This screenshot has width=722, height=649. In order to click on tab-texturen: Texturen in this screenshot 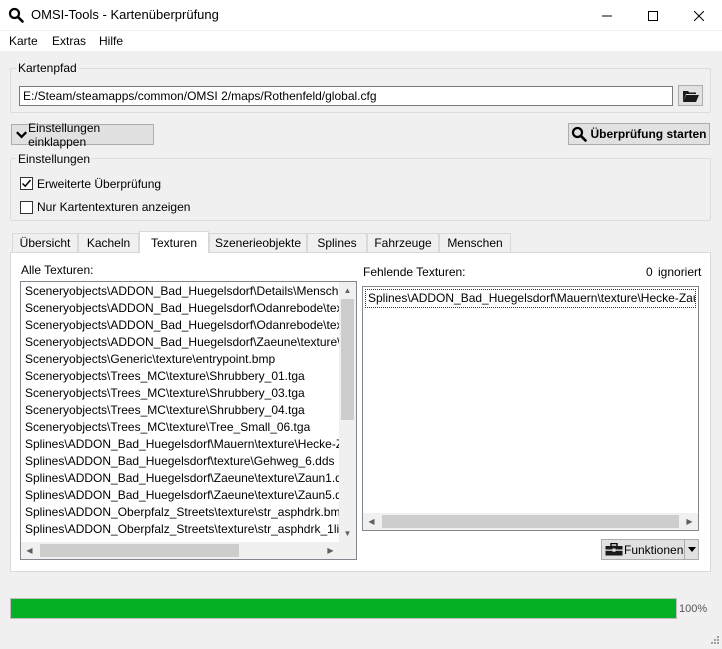, I will do `click(174, 242)`.